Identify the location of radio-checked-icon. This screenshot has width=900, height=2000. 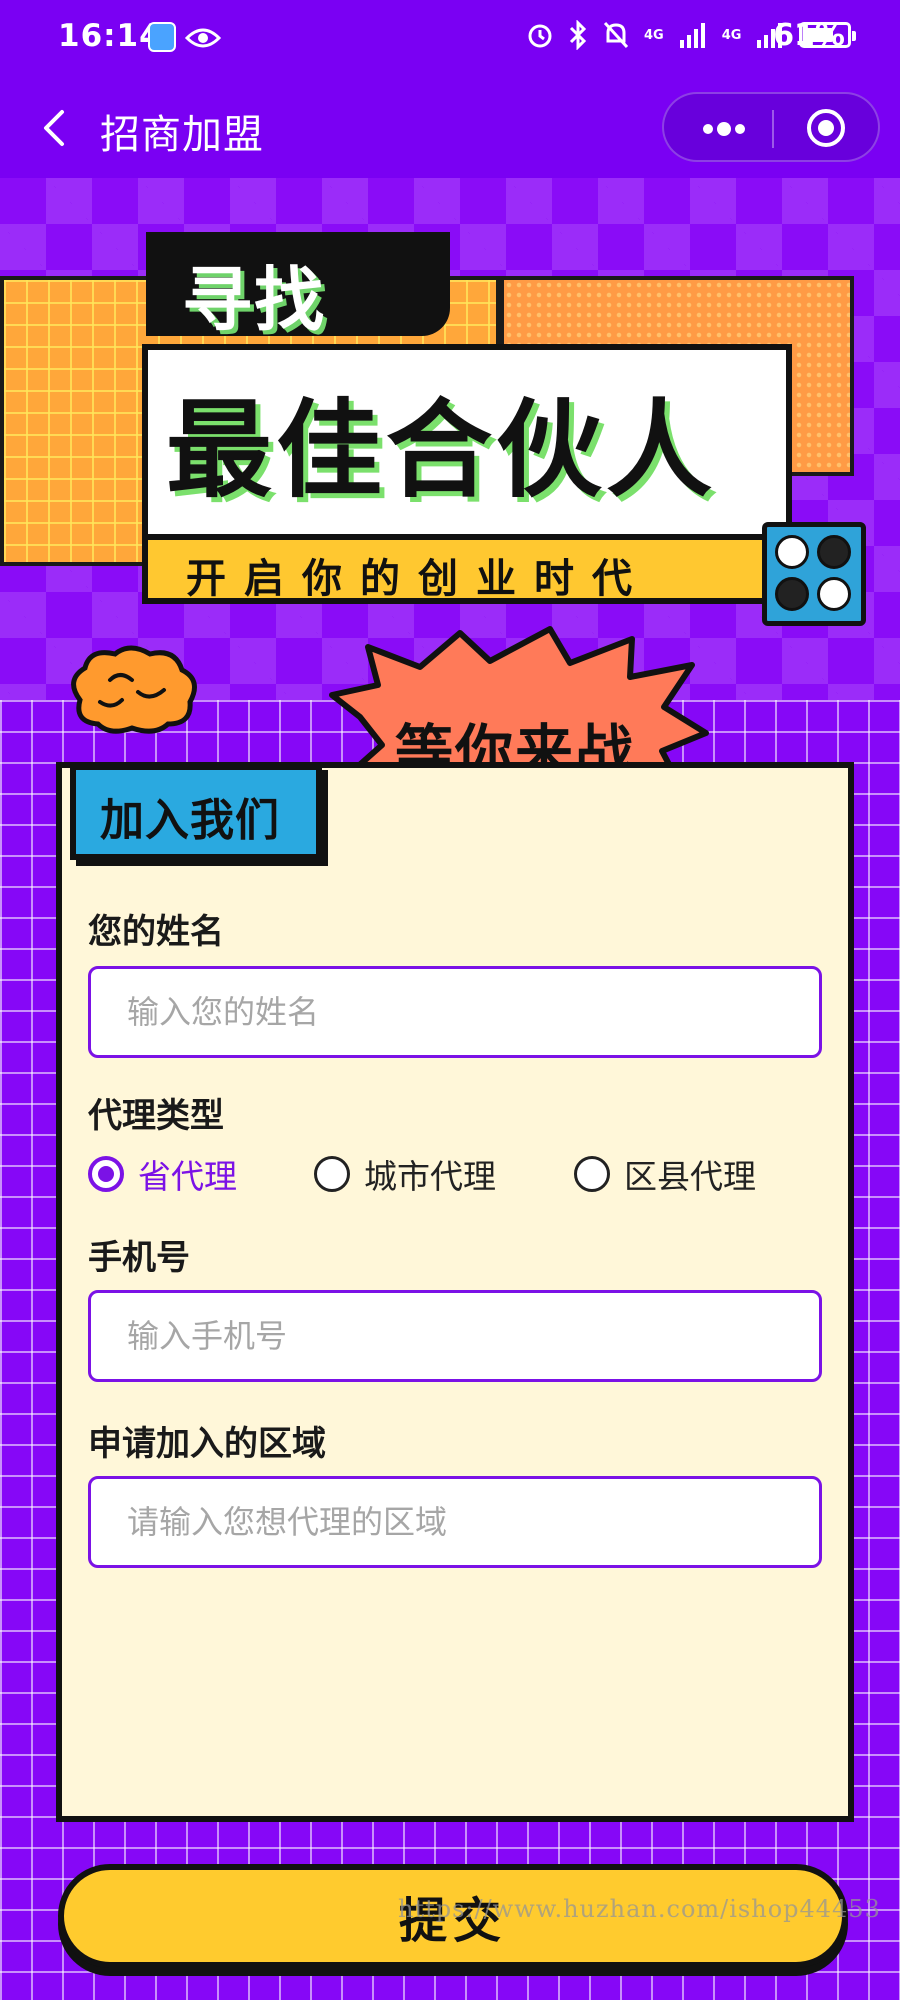
(106, 1174).